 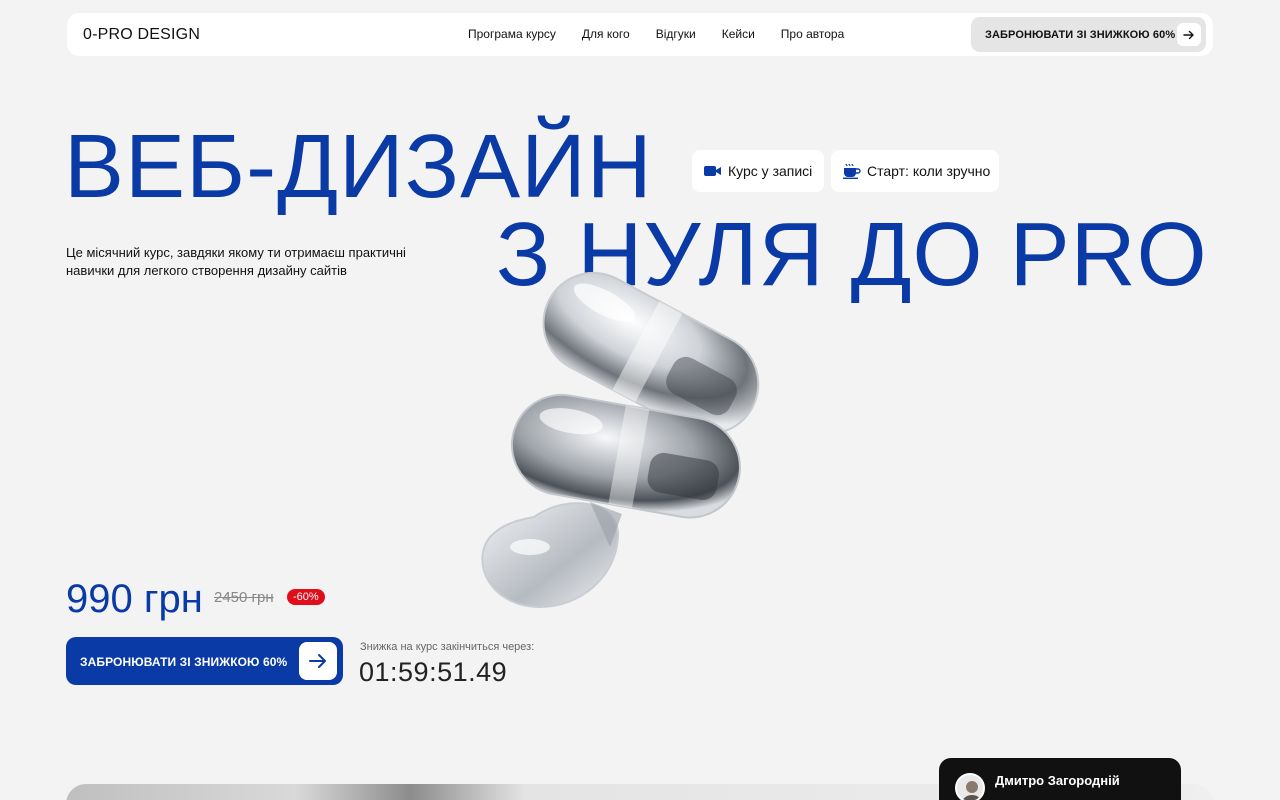 I want to click on avatar, so click(x=970, y=786).